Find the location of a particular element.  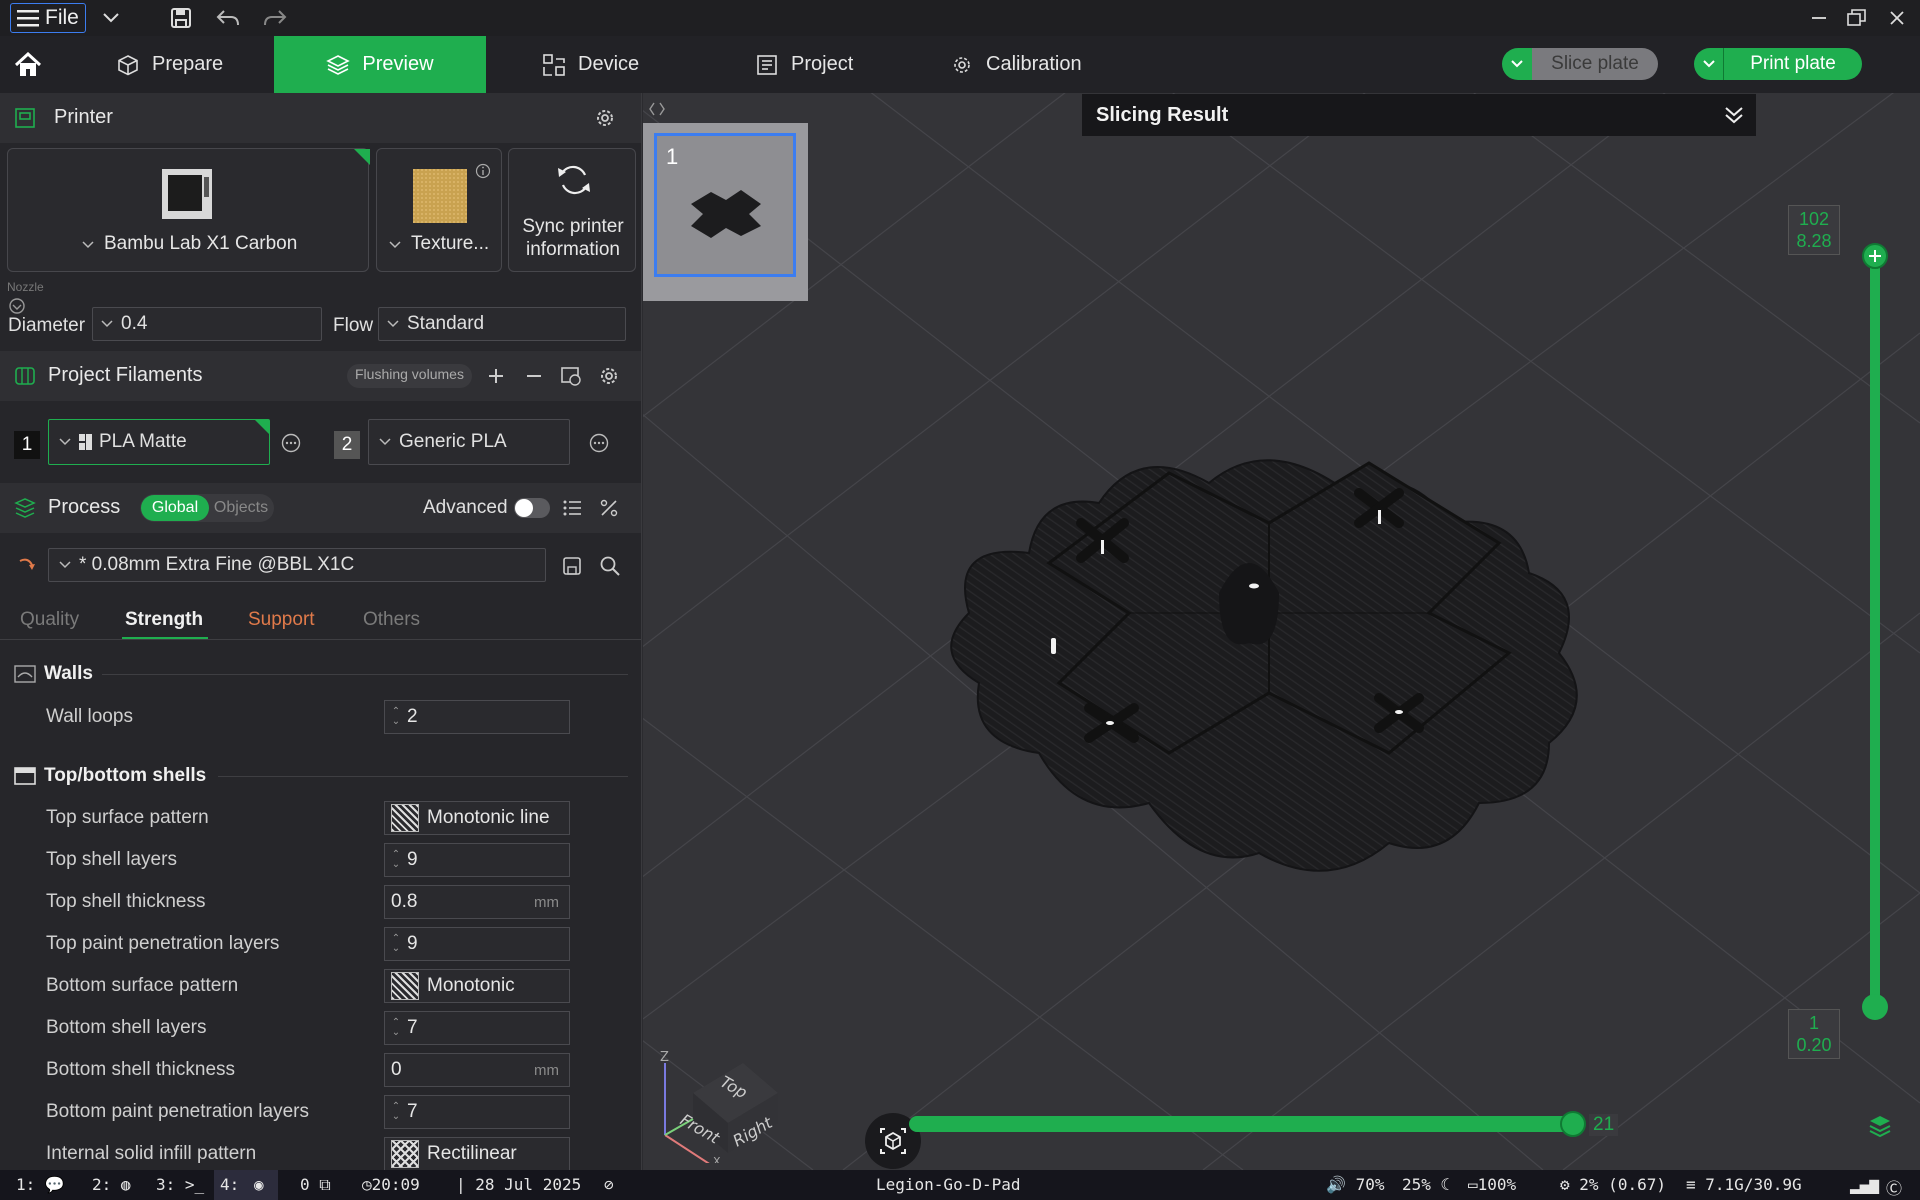

top-surface-pattern-label: Top surface pattern is located at coordinates (127, 817).